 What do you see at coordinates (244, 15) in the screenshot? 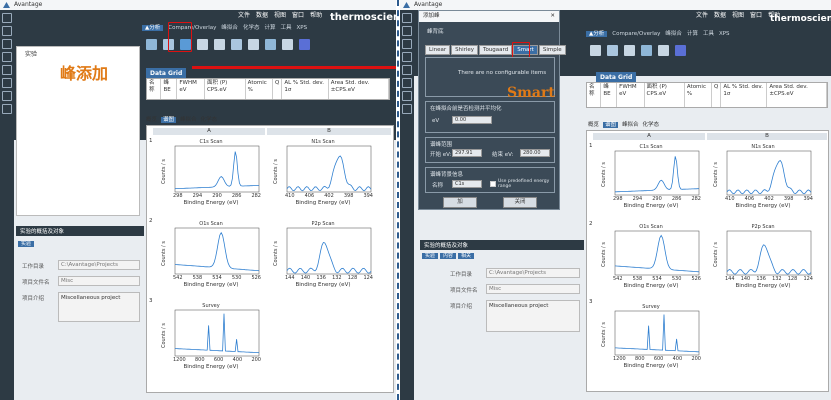
I see `menu-file: 文件` at bounding box center [244, 15].